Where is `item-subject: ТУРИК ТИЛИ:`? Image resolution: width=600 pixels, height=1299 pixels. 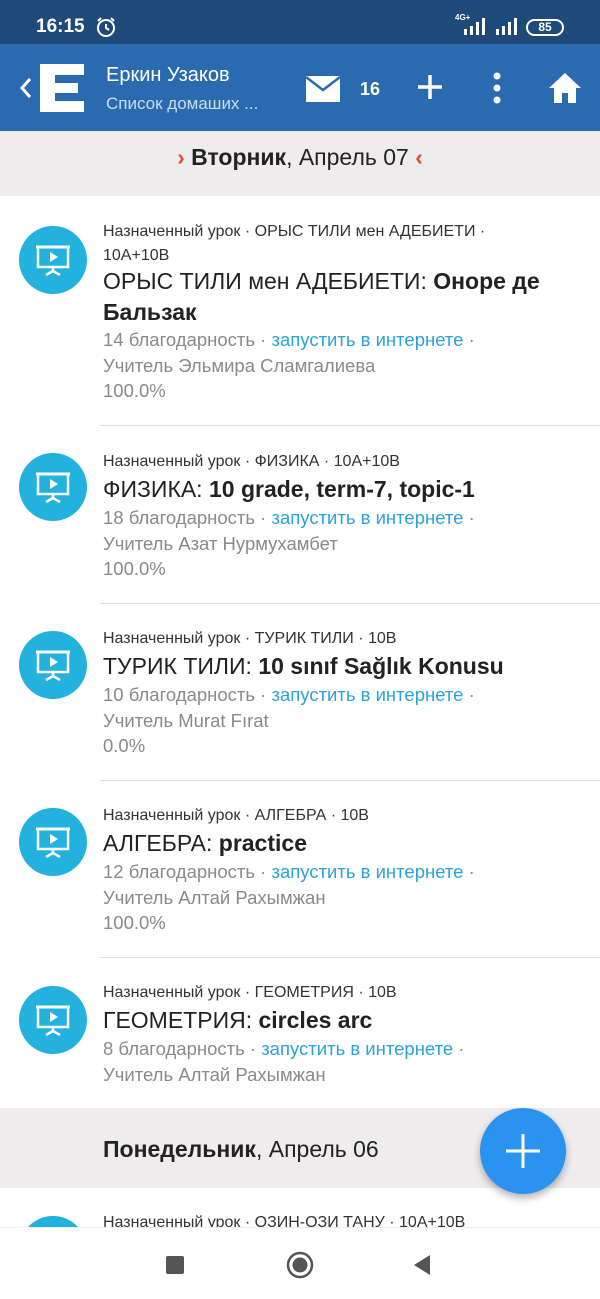 item-subject: ТУРИК ТИЛИ: is located at coordinates (181, 666).